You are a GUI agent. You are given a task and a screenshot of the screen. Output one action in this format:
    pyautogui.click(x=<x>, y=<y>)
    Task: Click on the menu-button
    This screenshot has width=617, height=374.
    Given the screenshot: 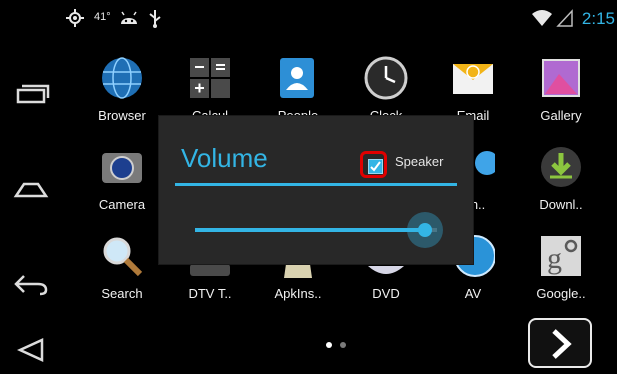 What is the action you would take?
    pyautogui.click(x=30, y=350)
    